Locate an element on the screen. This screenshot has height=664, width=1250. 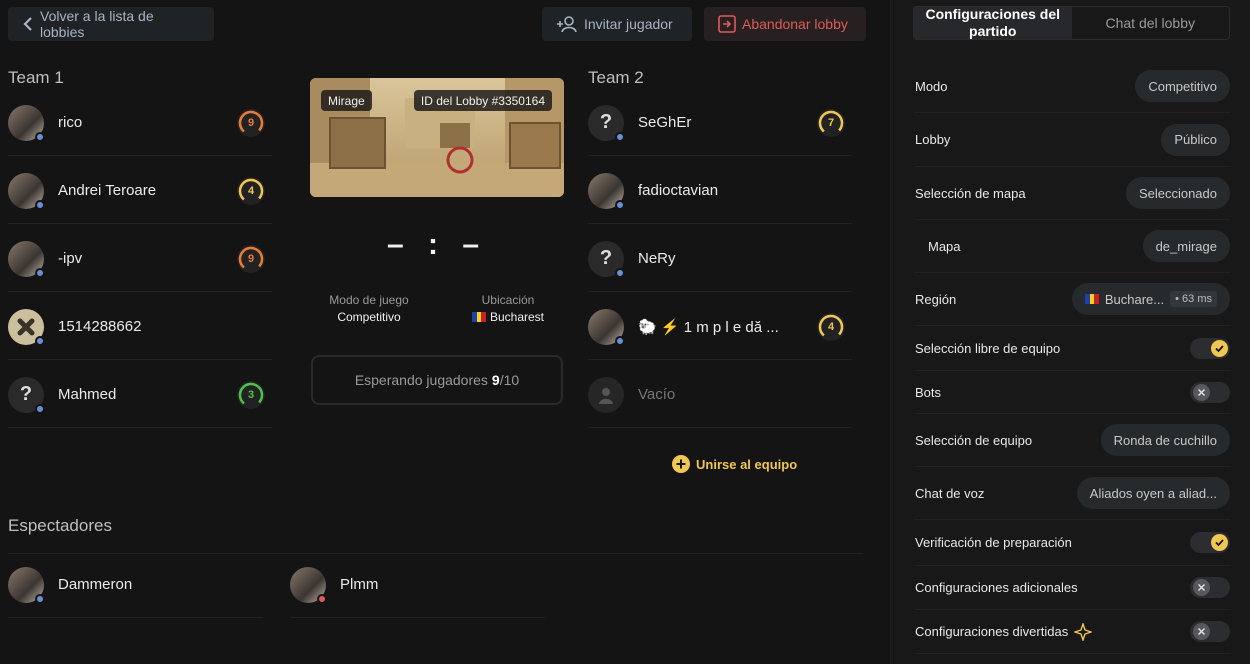
player-row: Andrei Teroare 4 is located at coordinates (140, 191).